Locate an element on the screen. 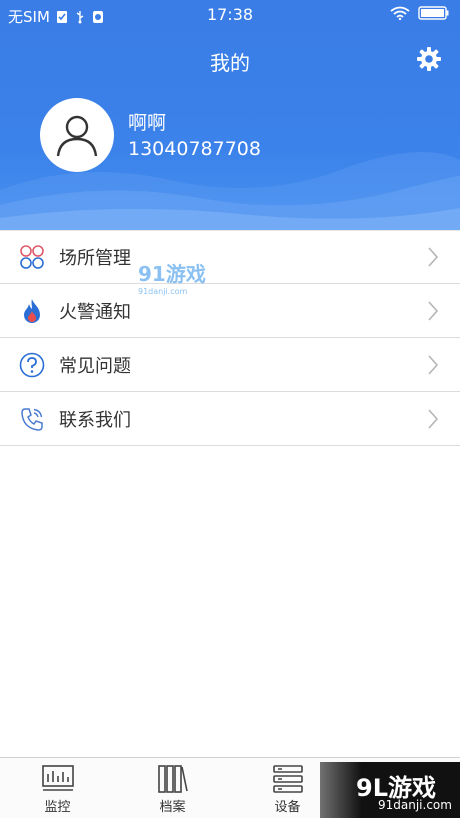  question-icon is located at coordinates (32, 365).